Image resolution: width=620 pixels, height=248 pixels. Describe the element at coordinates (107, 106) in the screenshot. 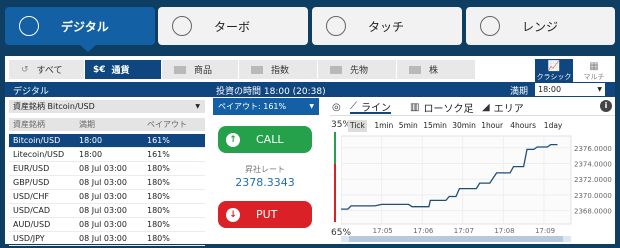

I see `asset-select: 資産銘柄 Bitcoin/USD ▼` at that location.